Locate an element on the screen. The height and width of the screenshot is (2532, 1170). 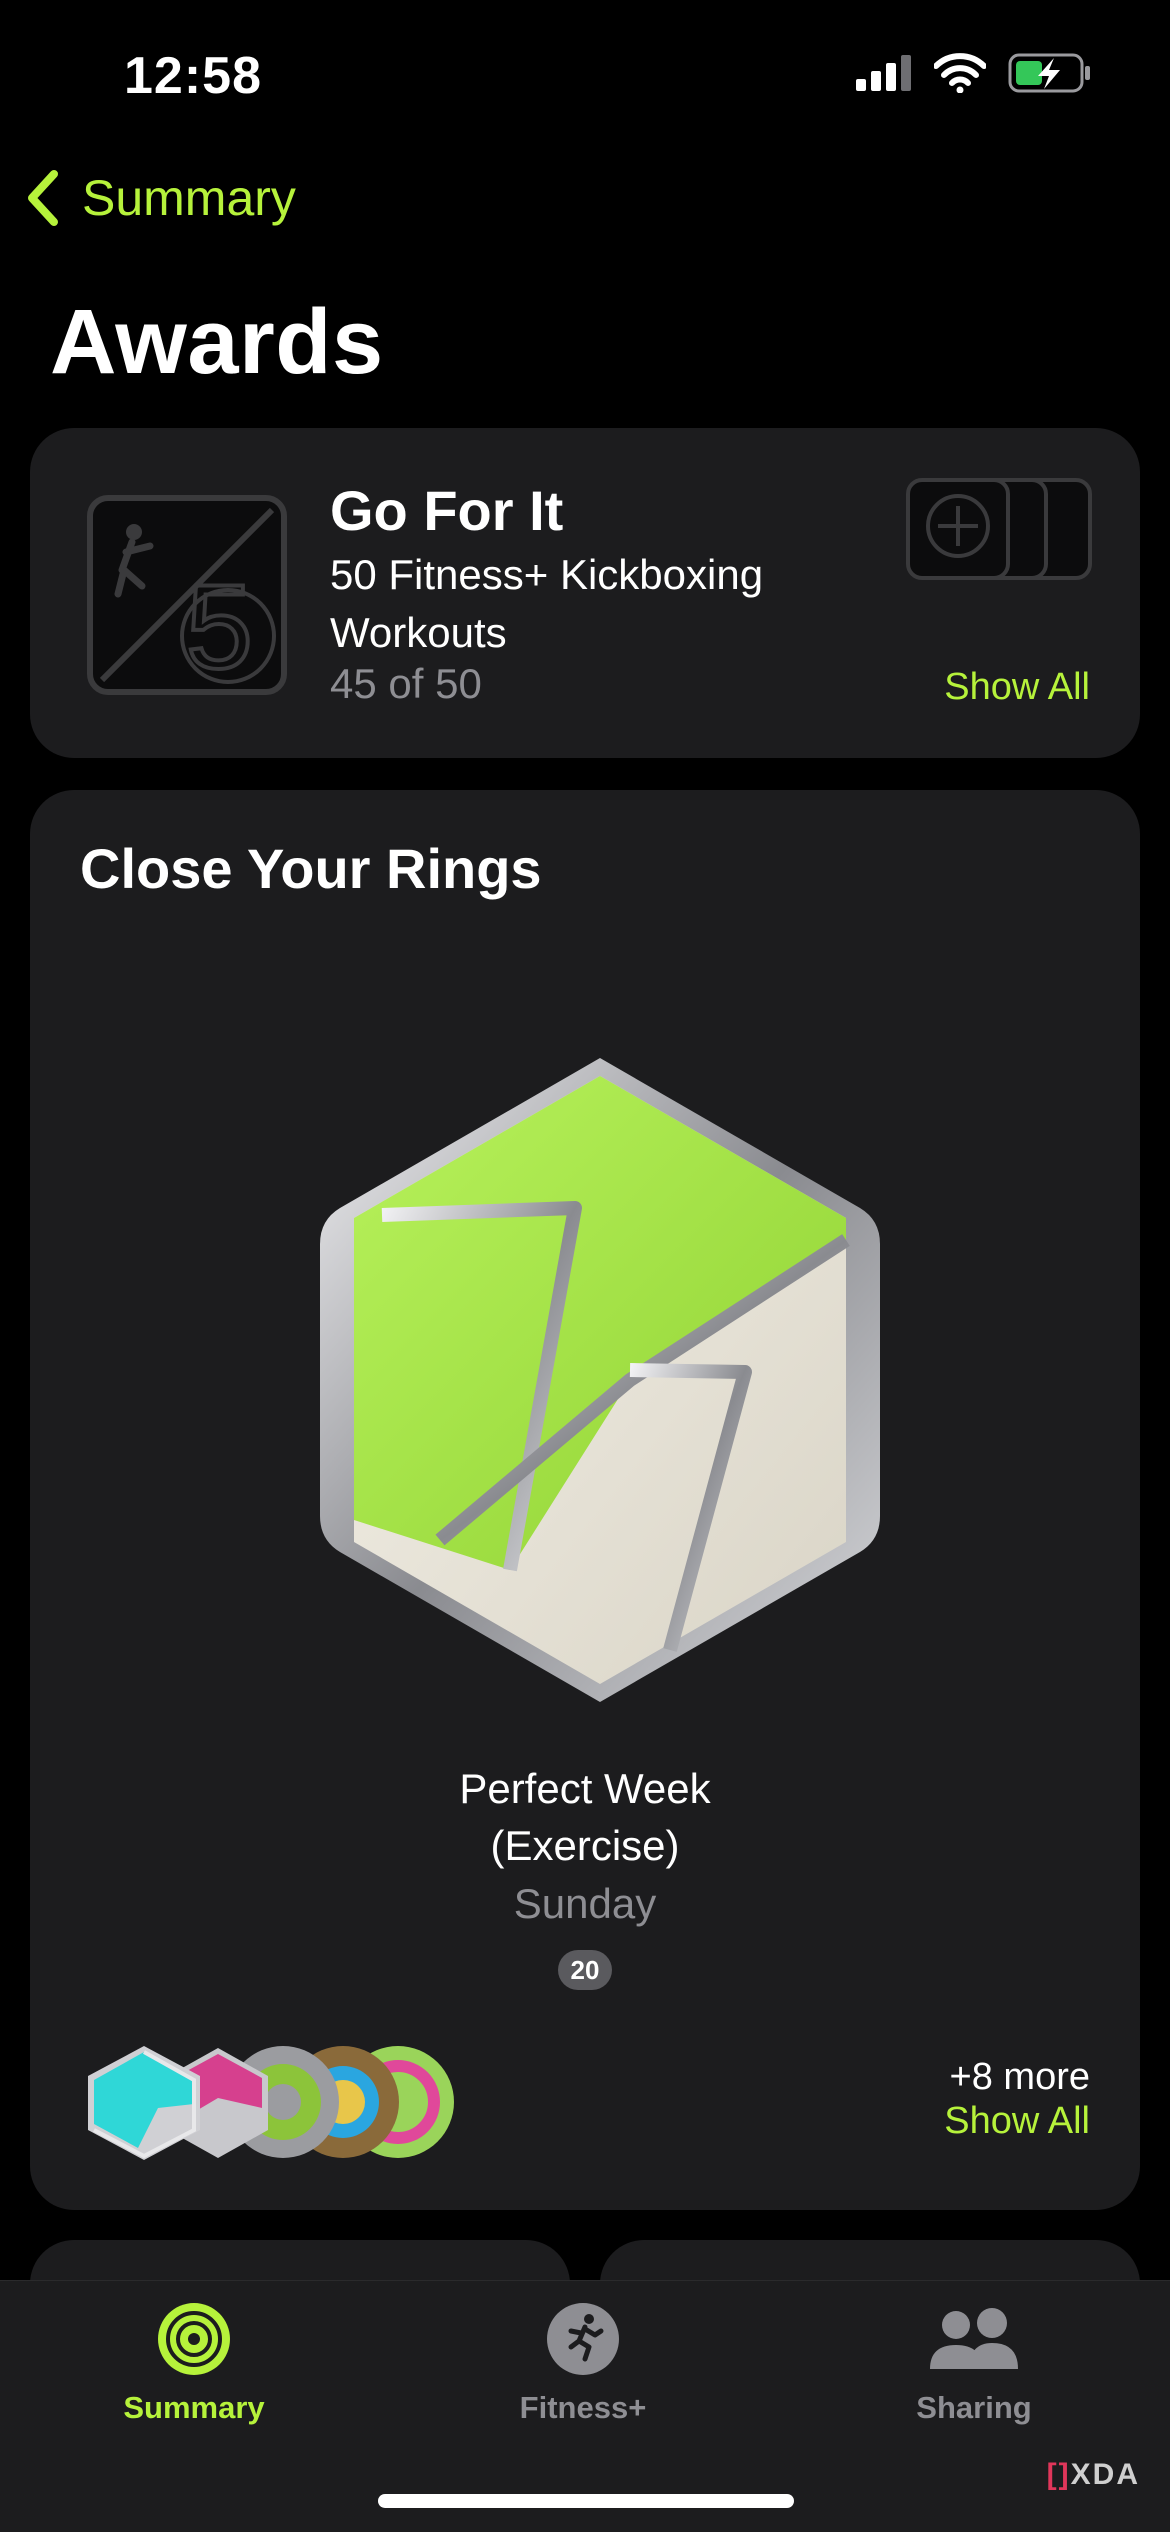
status-icons is located at coordinates (974, 73).